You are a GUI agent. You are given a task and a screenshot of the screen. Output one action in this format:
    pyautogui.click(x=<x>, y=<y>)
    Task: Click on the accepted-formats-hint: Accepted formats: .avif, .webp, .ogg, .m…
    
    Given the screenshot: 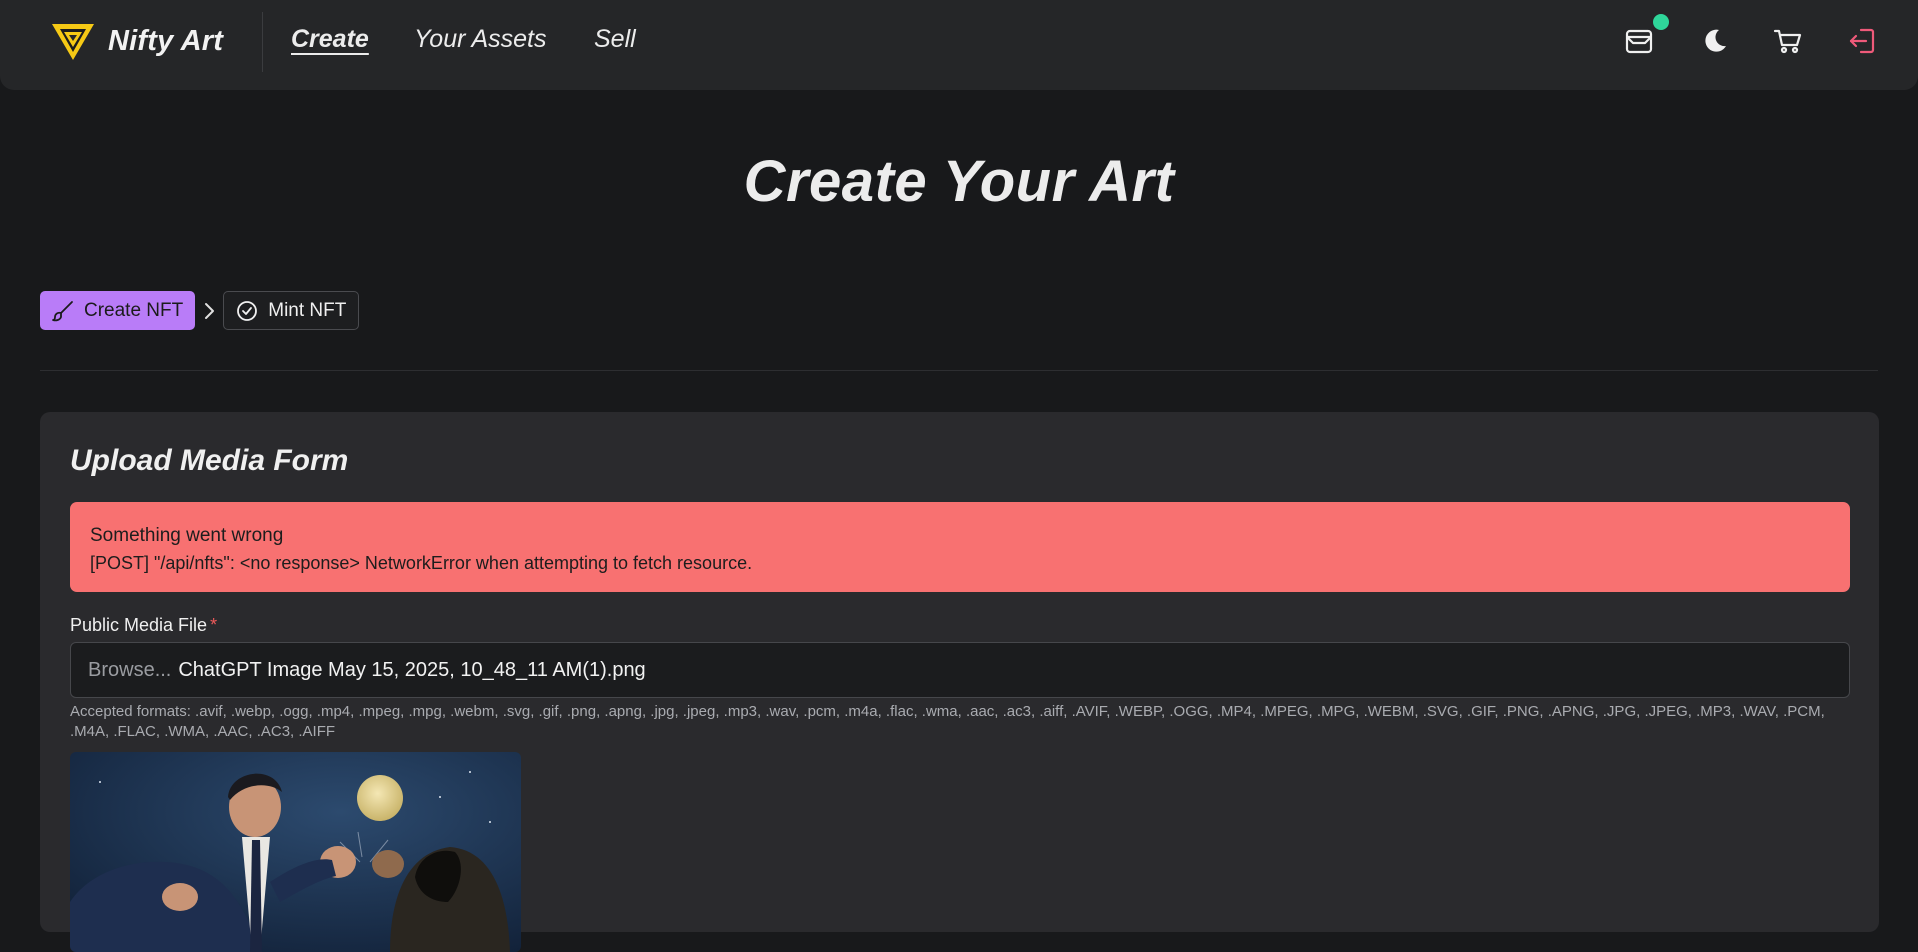 What is the action you would take?
    pyautogui.click(x=947, y=721)
    